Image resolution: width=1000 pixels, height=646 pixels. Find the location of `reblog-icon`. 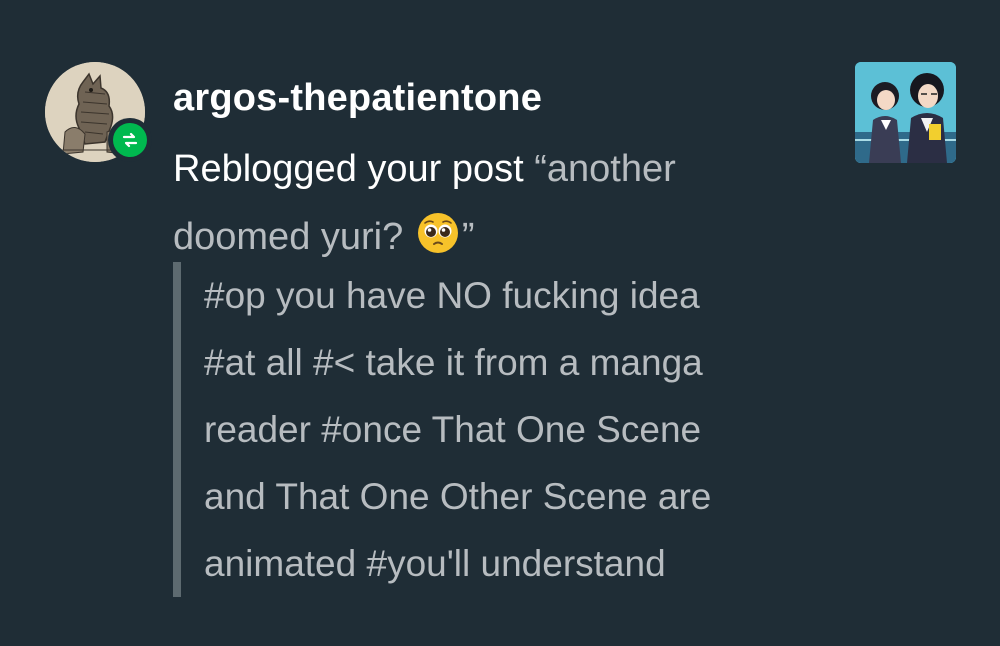

reblog-icon is located at coordinates (130, 140).